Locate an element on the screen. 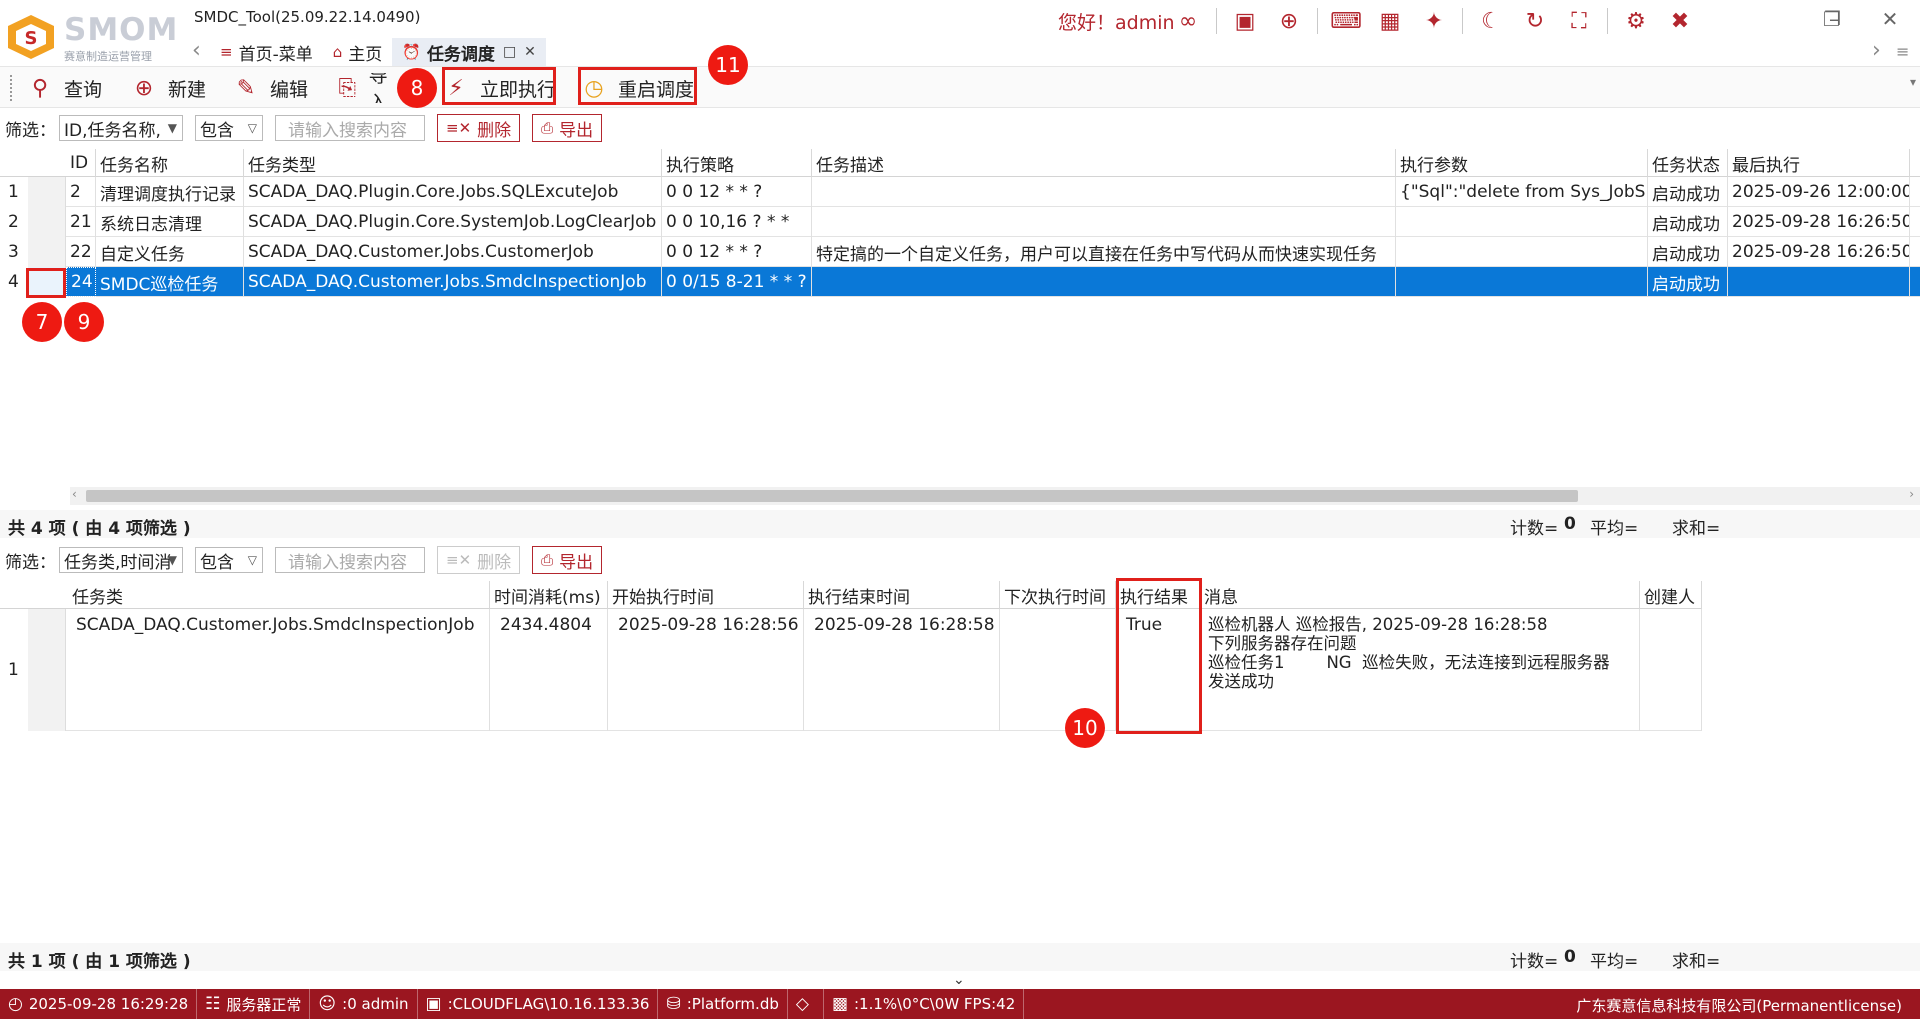 The width and height of the screenshot is (1920, 1029). fullscreen-icon: ⛶ is located at coordinates (1579, 21).